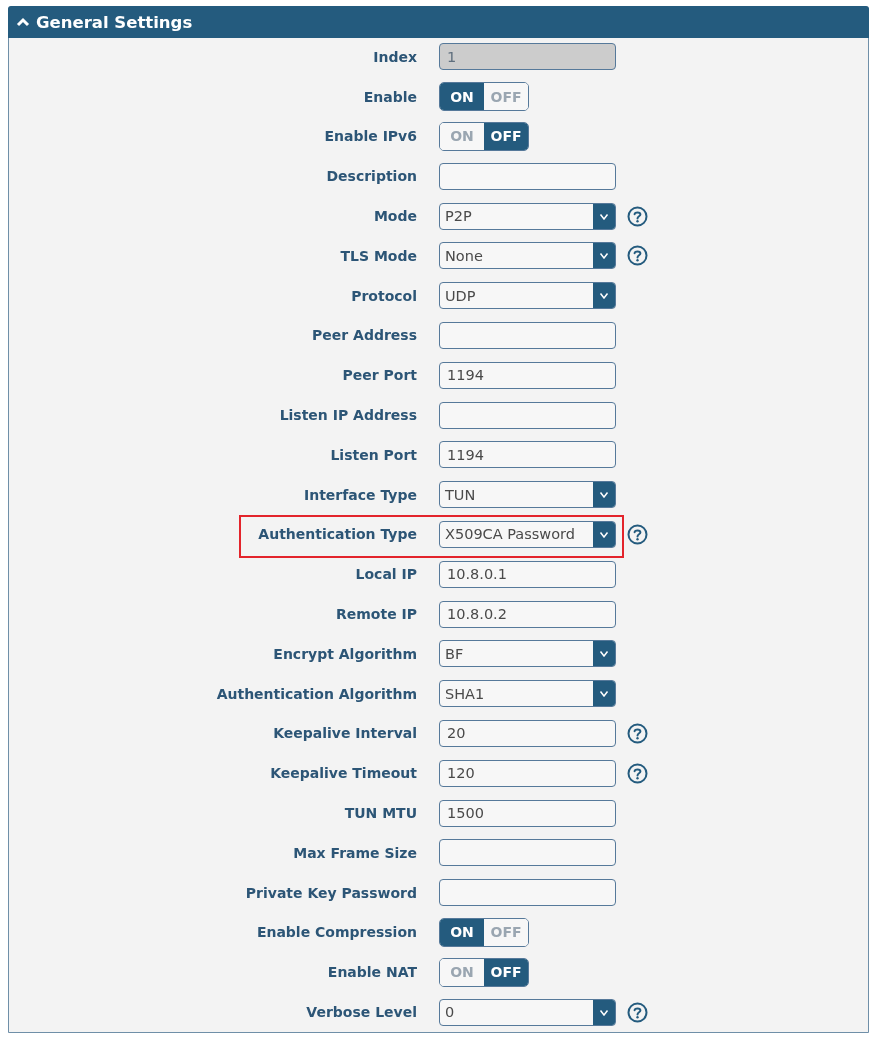 Image resolution: width=877 pixels, height=1042 pixels. Describe the element at coordinates (390, 96) in the screenshot. I see `field-label: Enable` at that location.